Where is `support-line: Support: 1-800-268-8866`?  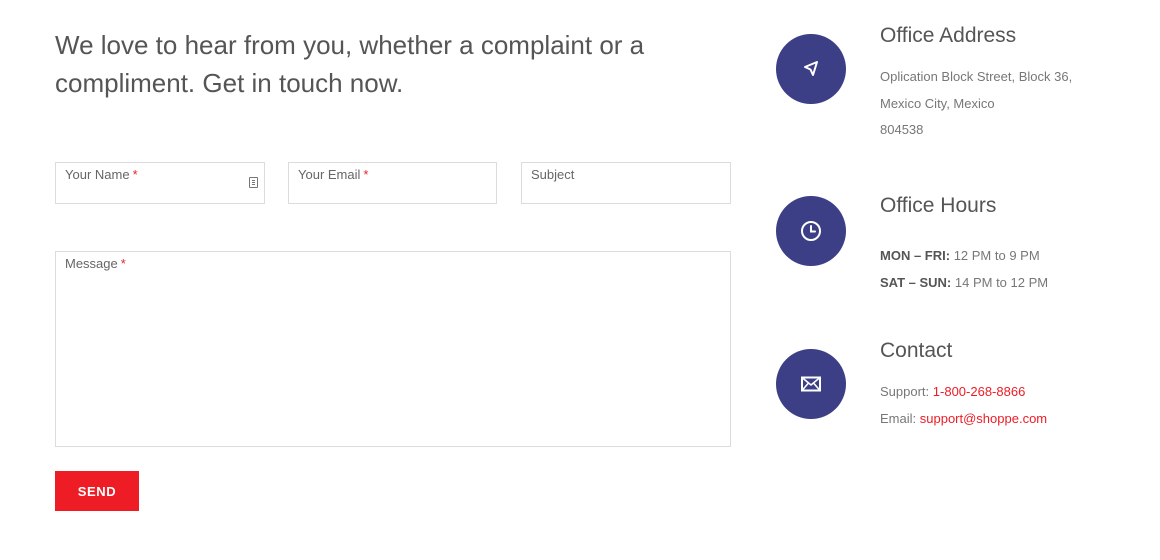
support-line: Support: 1-800-268-8866 is located at coordinates (953, 391).